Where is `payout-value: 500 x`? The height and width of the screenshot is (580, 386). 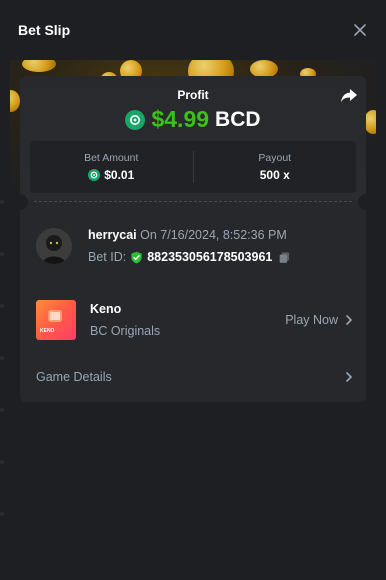 payout-value: 500 x is located at coordinates (274, 175).